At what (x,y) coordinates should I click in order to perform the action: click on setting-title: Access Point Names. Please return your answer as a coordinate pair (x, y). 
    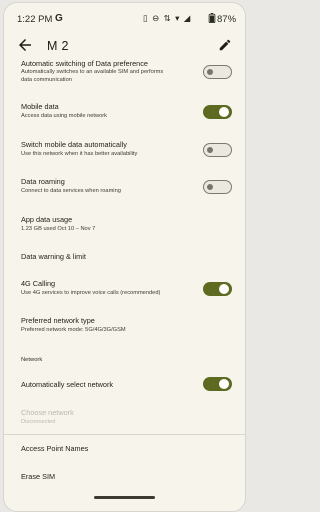
    Looking at the image, I should click on (55, 448).